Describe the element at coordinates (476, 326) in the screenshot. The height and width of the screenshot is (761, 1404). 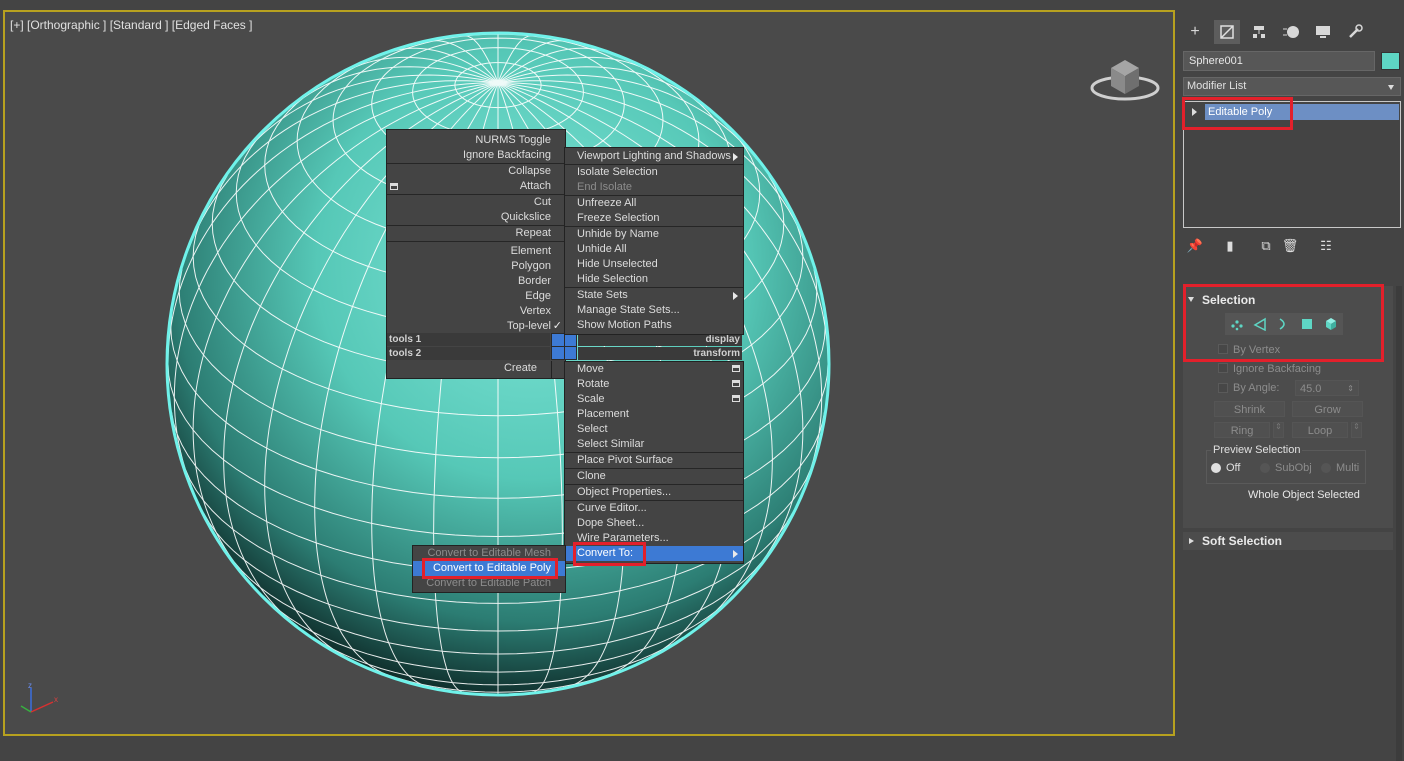
I see `menu-item-top-level: Top-level ✓` at that location.